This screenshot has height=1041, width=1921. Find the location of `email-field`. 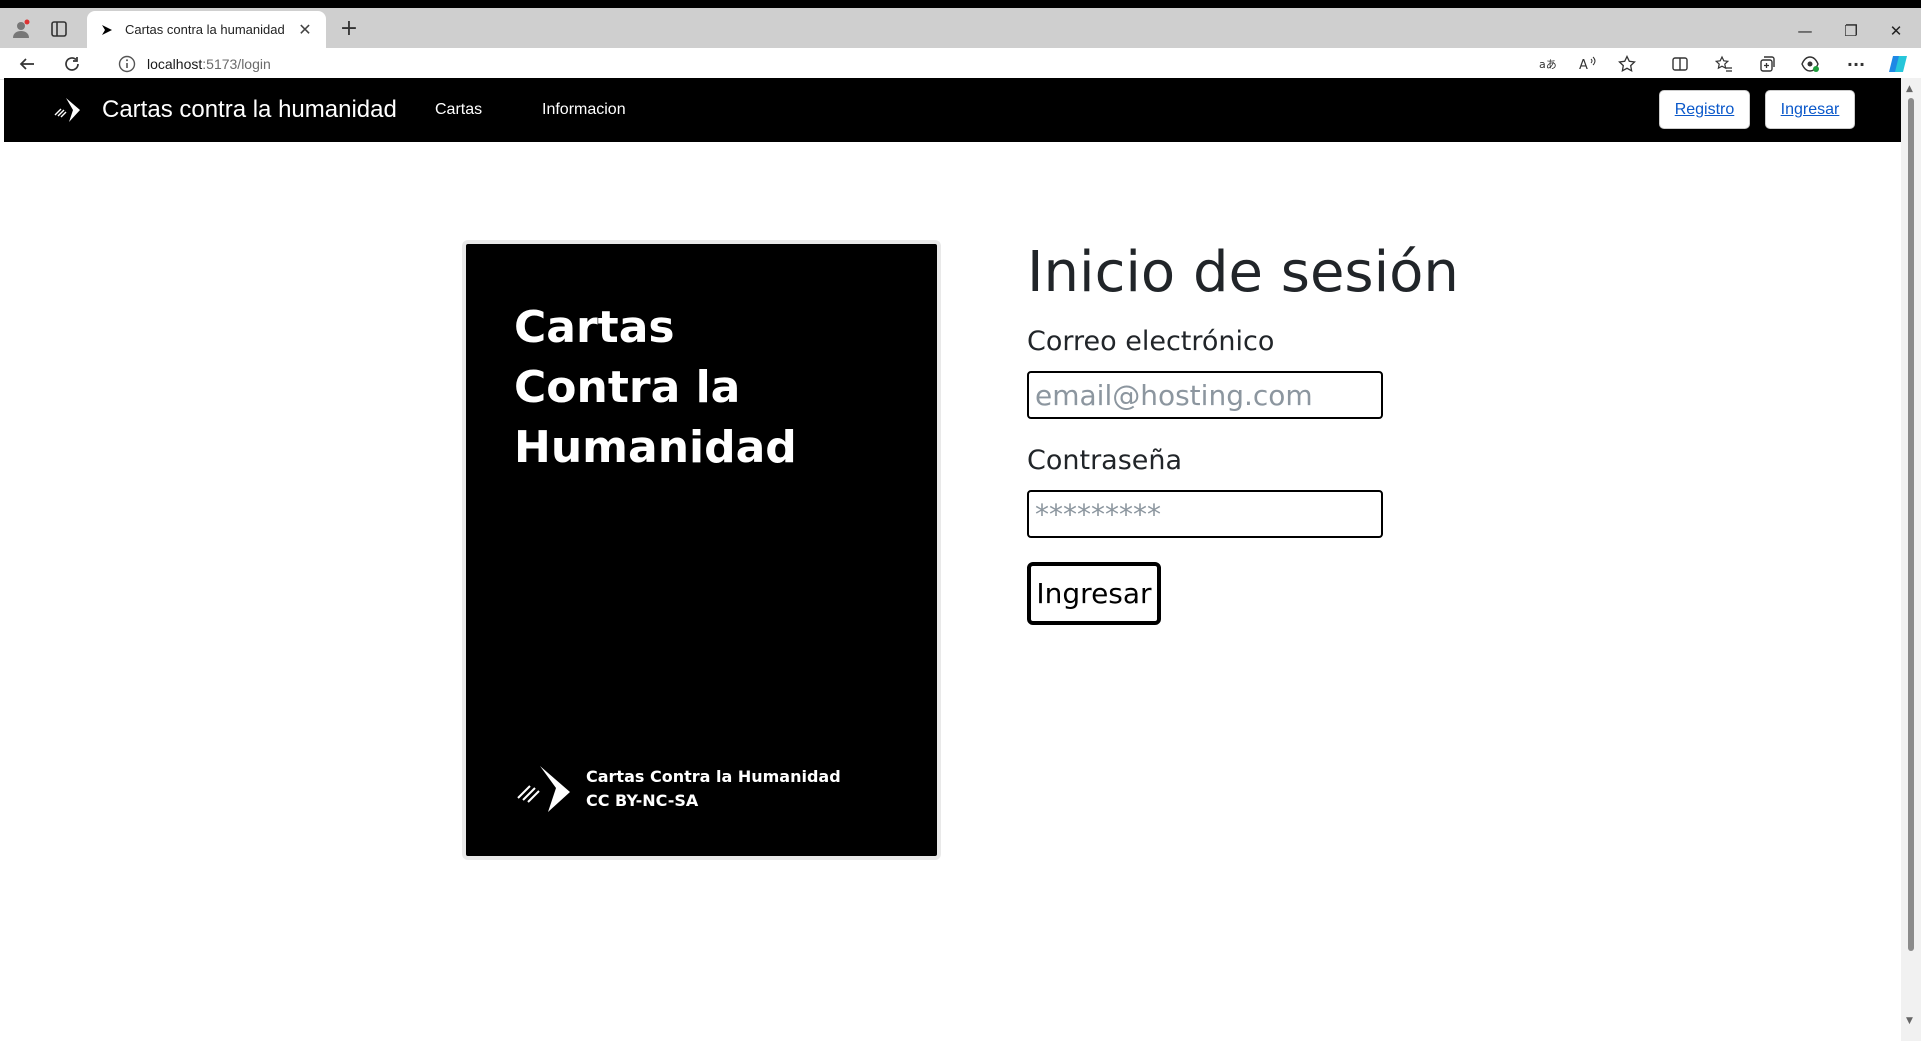

email-field is located at coordinates (1205, 395).